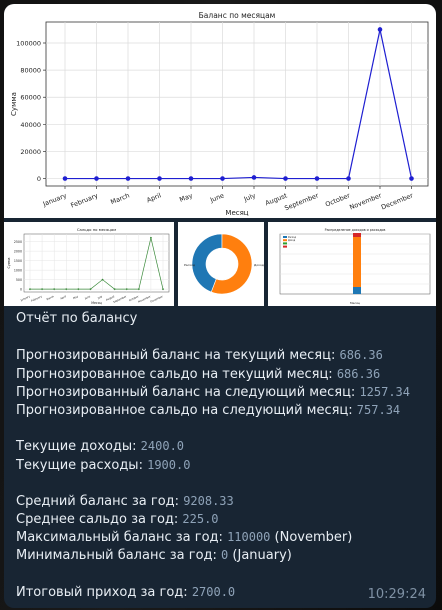 This screenshot has height=610, width=442. I want to click on balance-point-march, so click(128, 178).